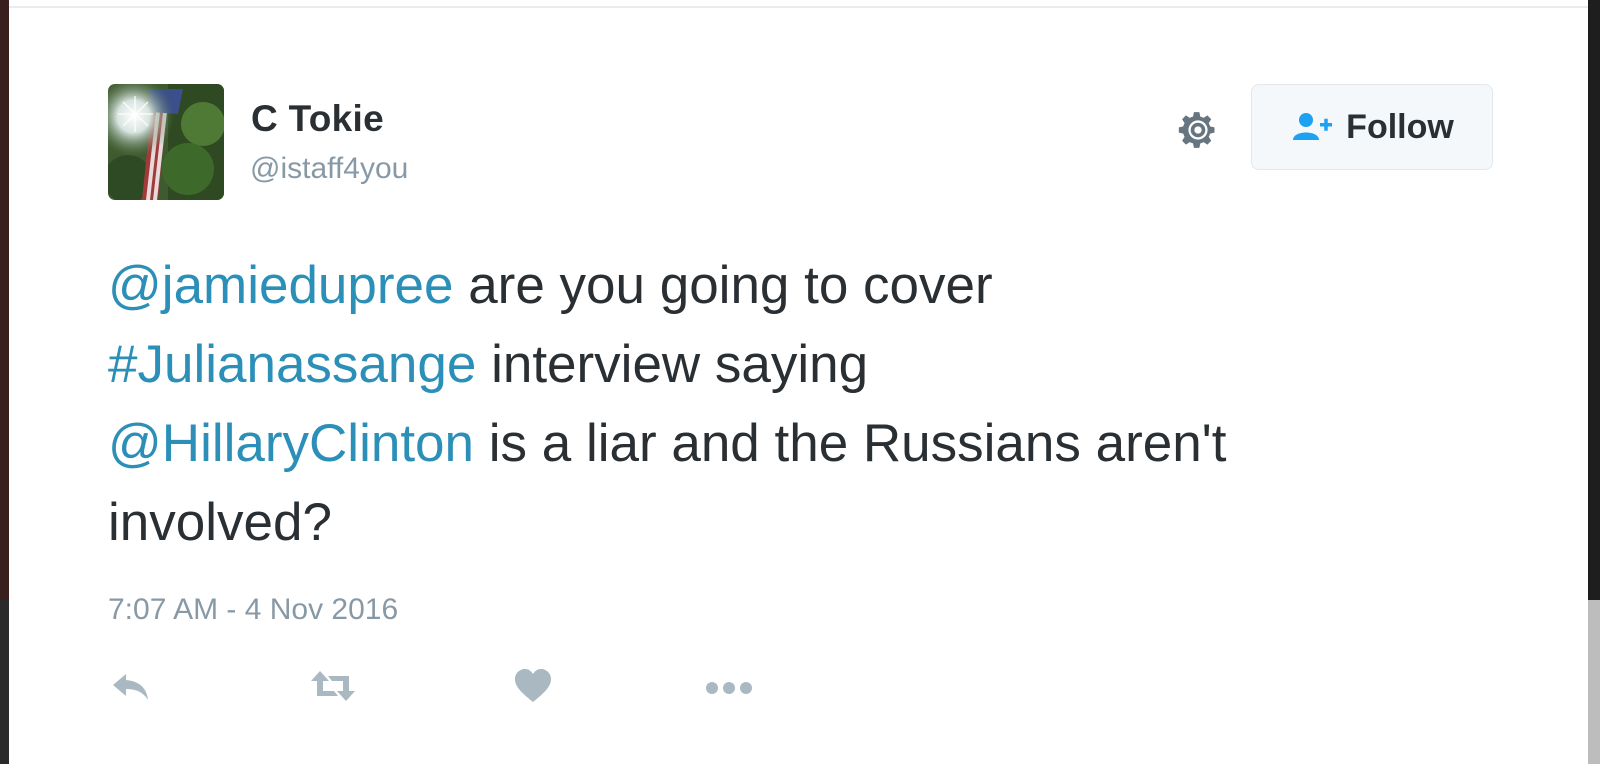  What do you see at coordinates (333, 688) in the screenshot?
I see `retweet-icon` at bounding box center [333, 688].